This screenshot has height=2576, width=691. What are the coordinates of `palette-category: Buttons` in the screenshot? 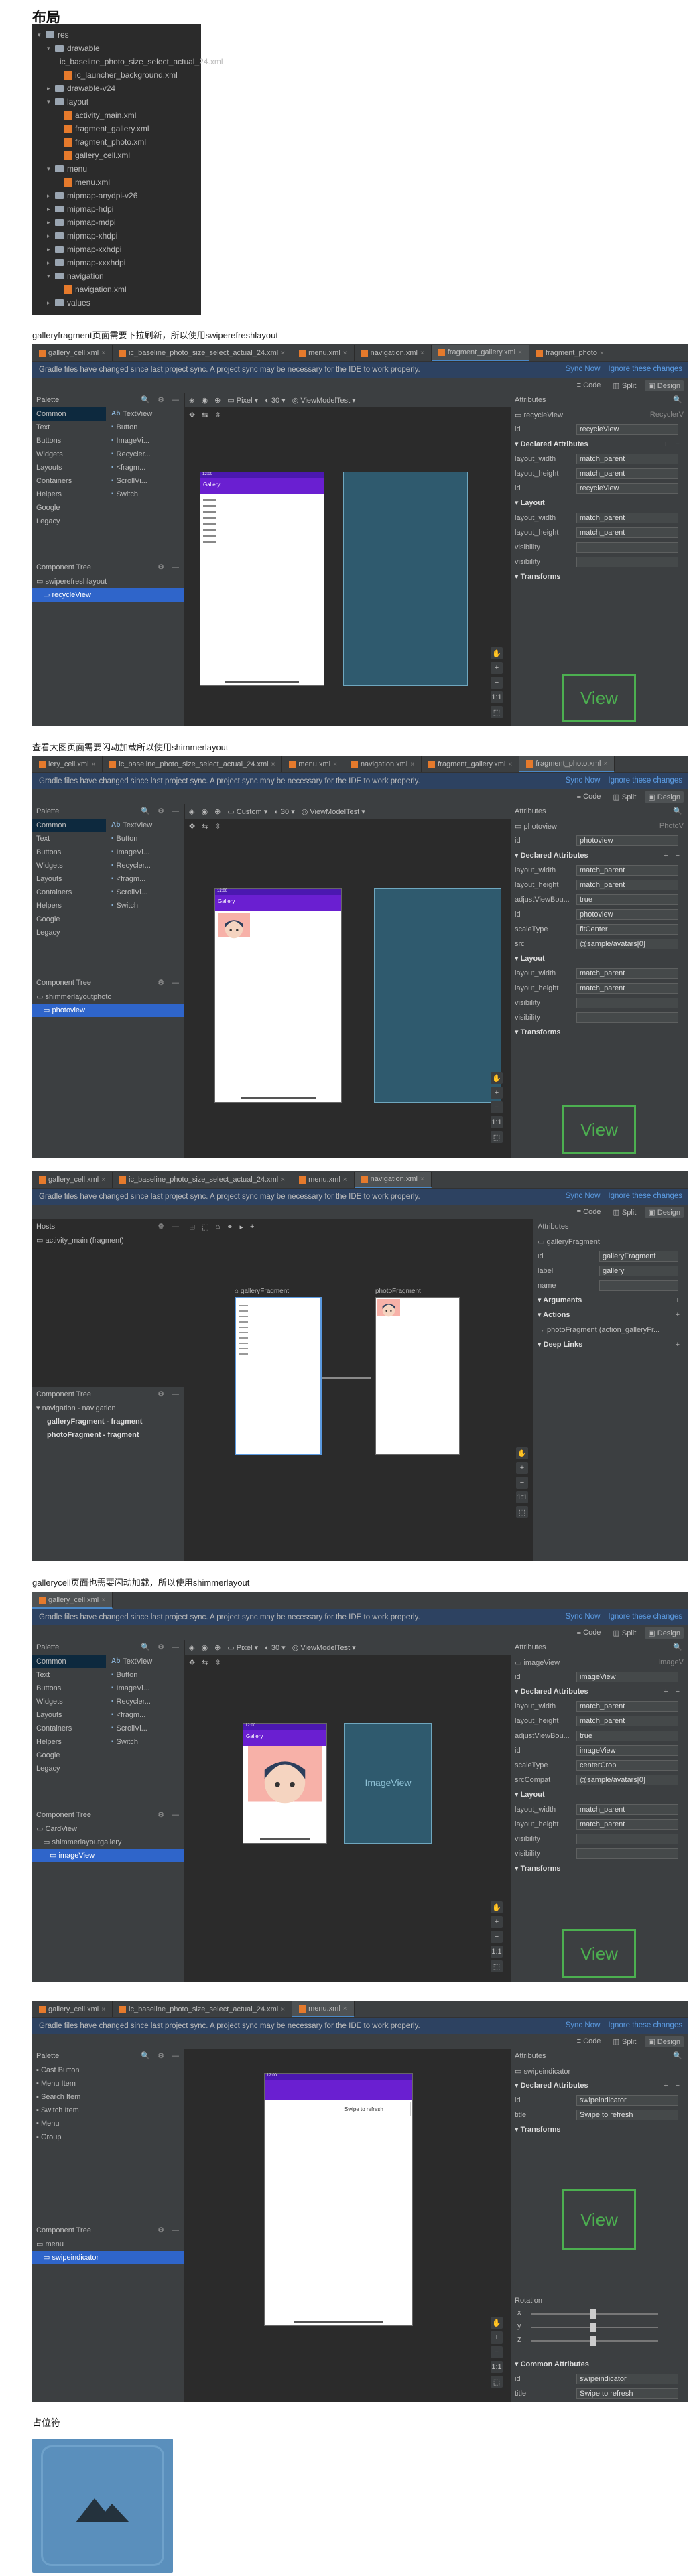 It's located at (69, 441).